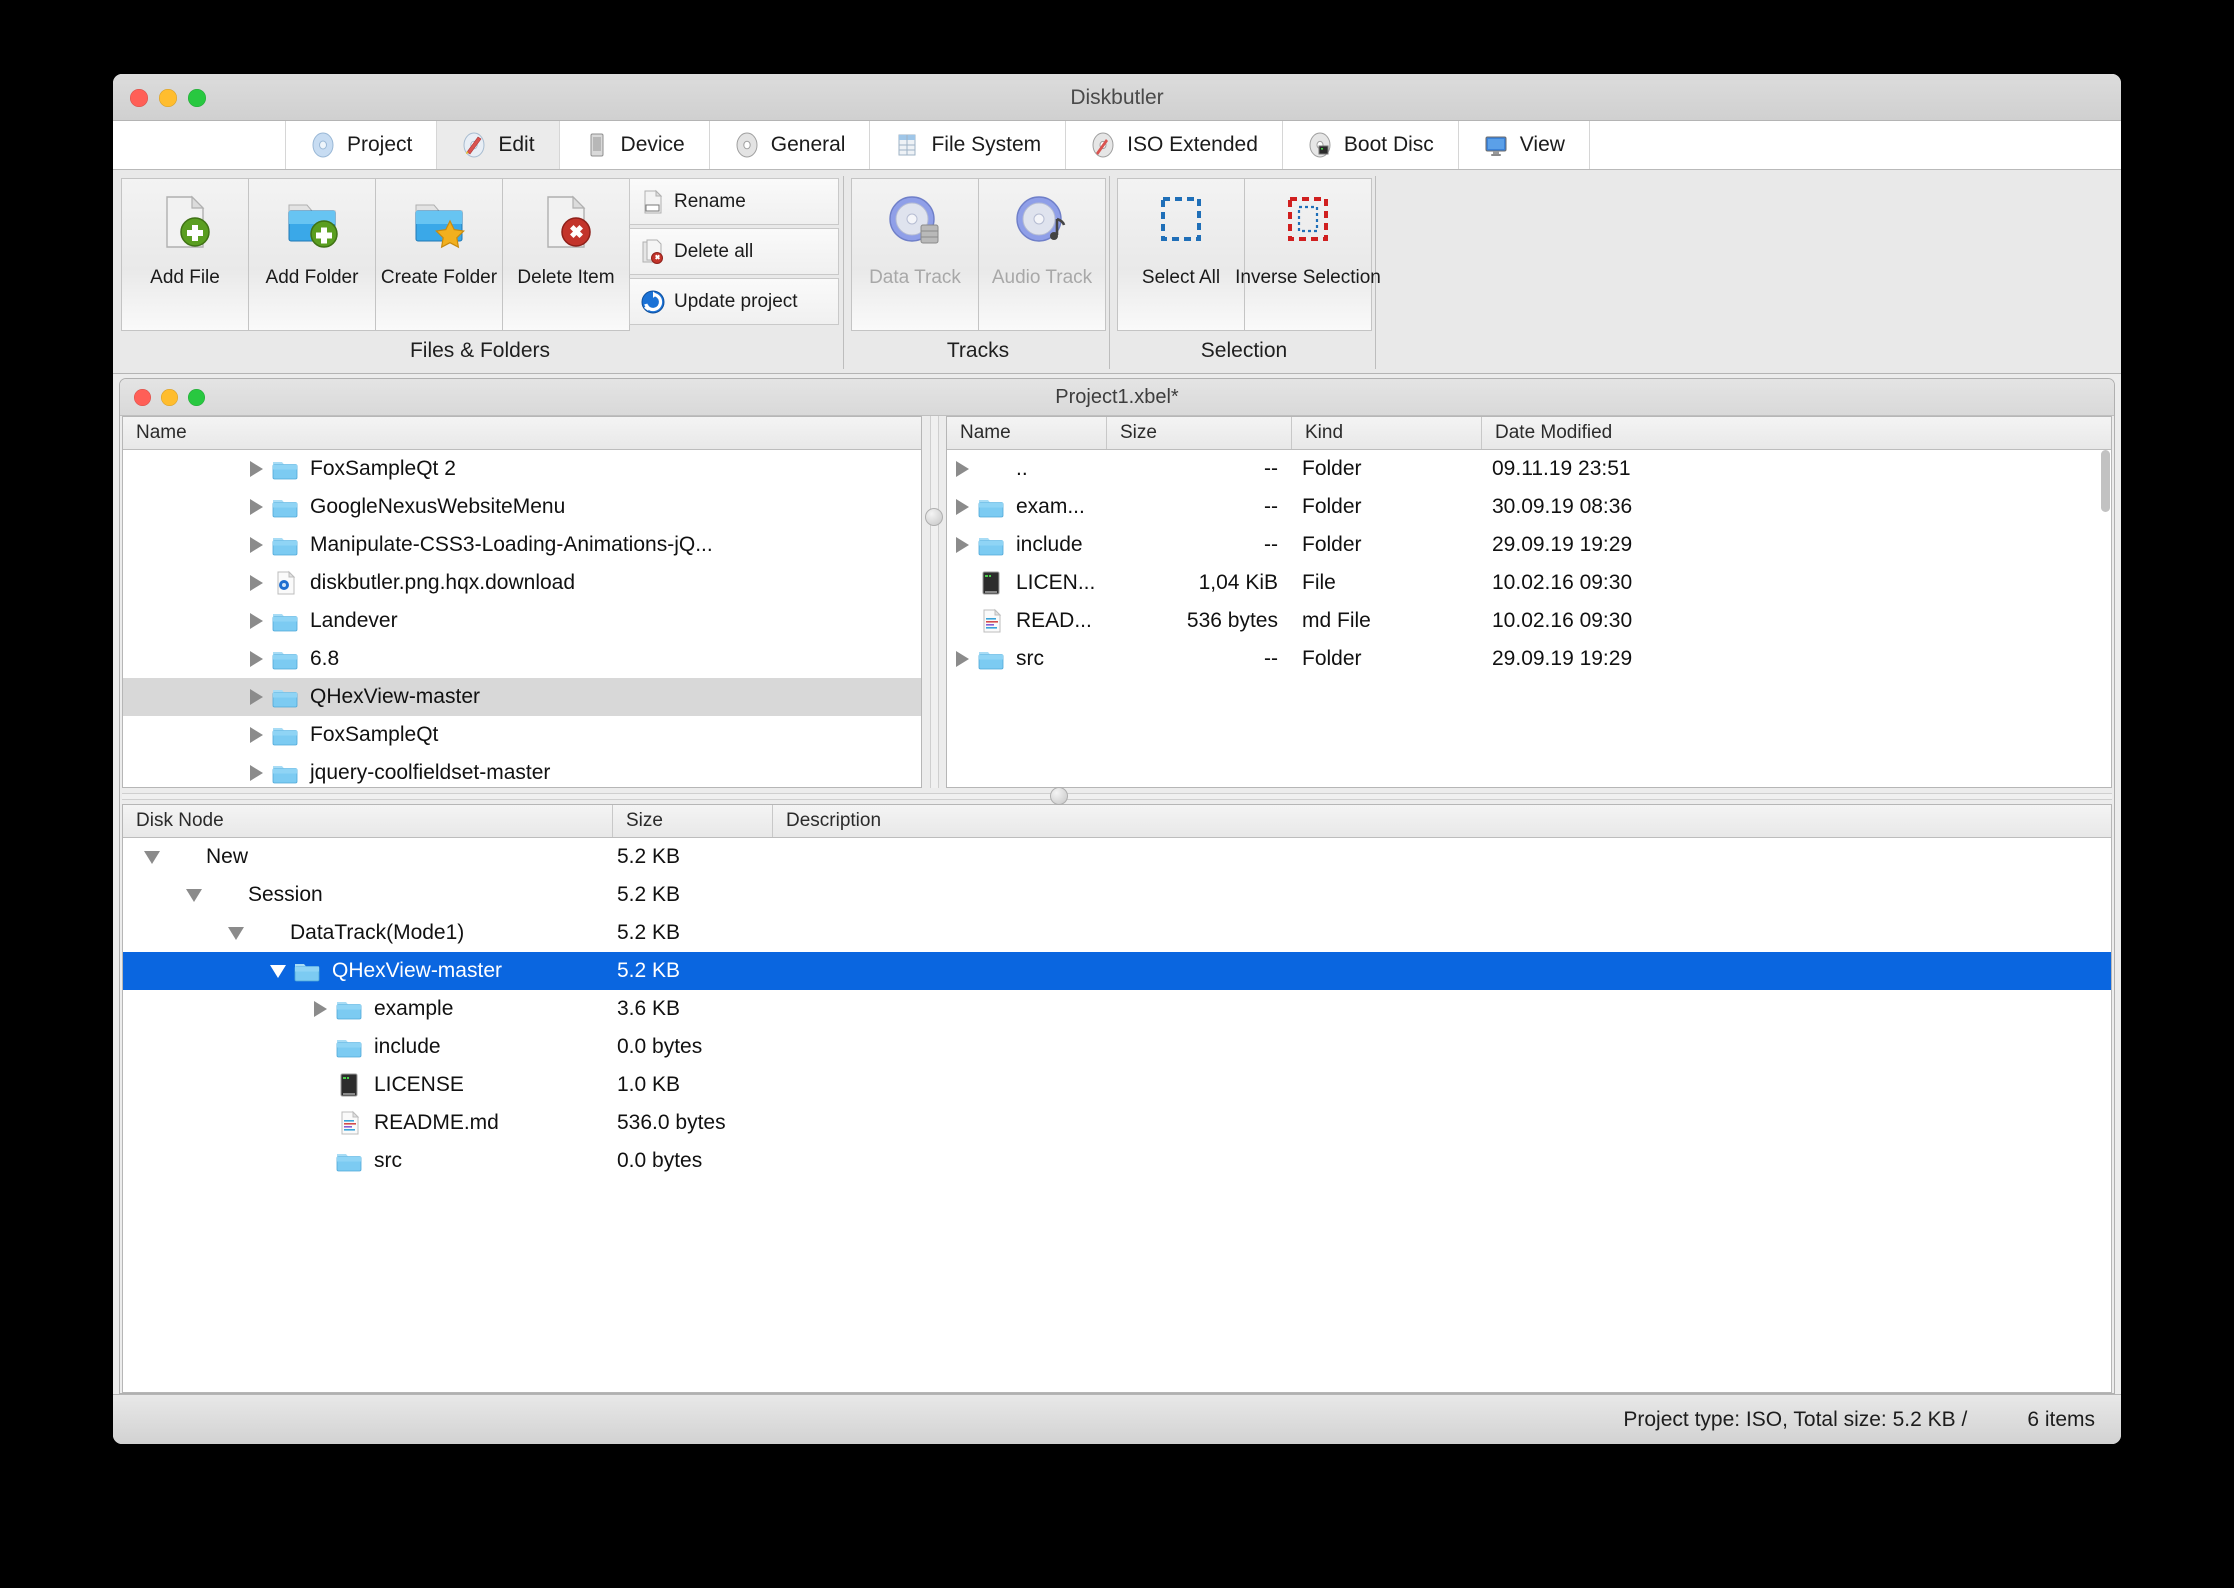 Image resolution: width=2234 pixels, height=1588 pixels. Describe the element at coordinates (1238, 582) in the screenshot. I see `file-size-cell: 1,04 KiB` at that location.